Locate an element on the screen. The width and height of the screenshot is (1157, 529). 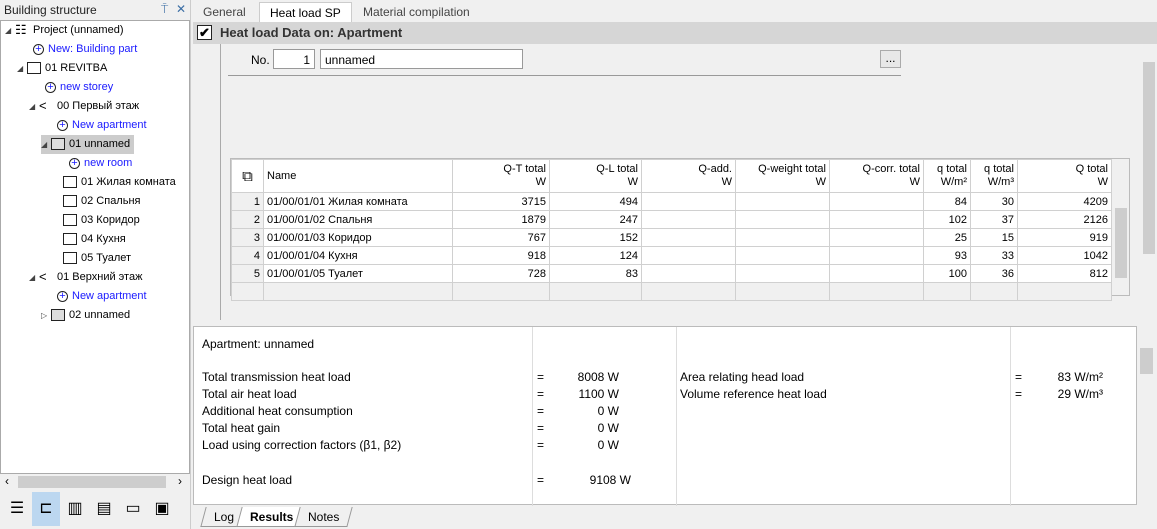
column-header: Q-corr. total W is located at coordinates (876, 176).